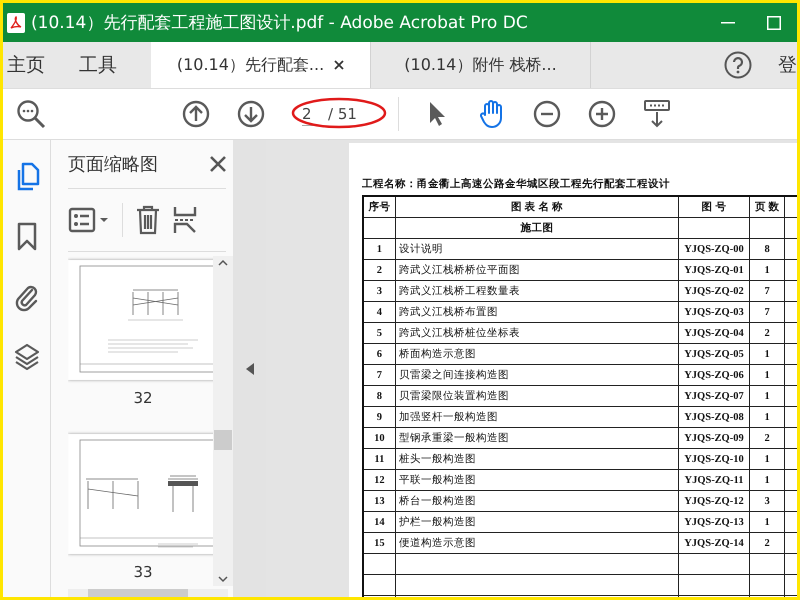 This screenshot has width=800, height=600. What do you see at coordinates (738, 65) in the screenshot?
I see `help-icon` at bounding box center [738, 65].